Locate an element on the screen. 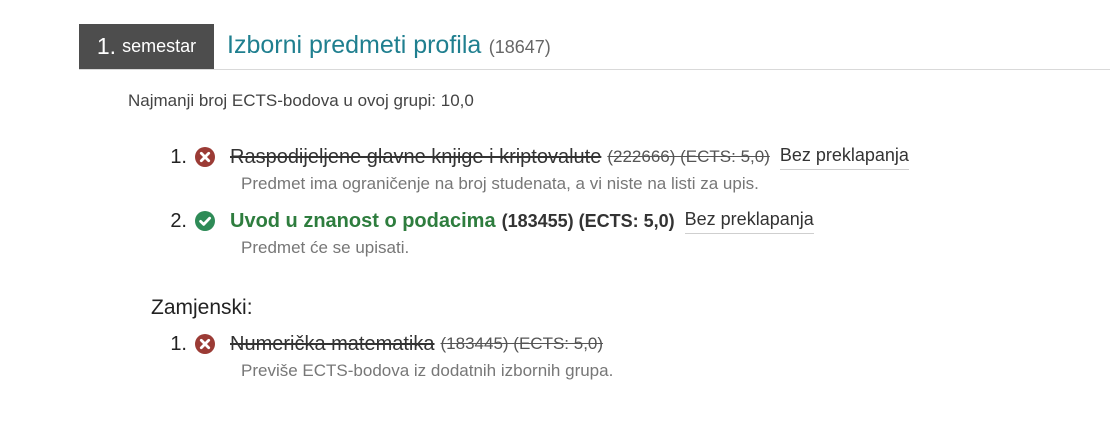 The height and width of the screenshot is (421, 1110). group-title: Izborni predmeti profila (18647) is located at coordinates (389, 45).